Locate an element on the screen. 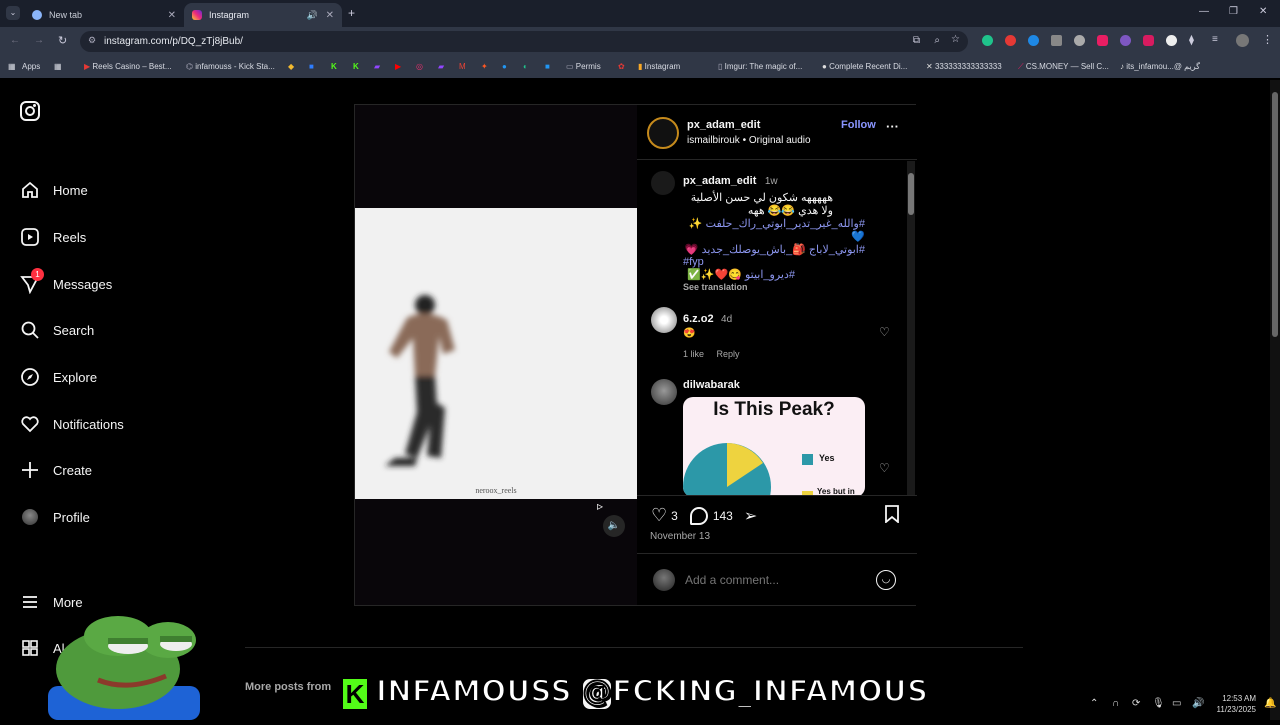 The image size is (1280, 725). hashtag-line: #ابوتي_لاباج 🎒_باش_يوصلك_جديد 💗 is located at coordinates (774, 249).